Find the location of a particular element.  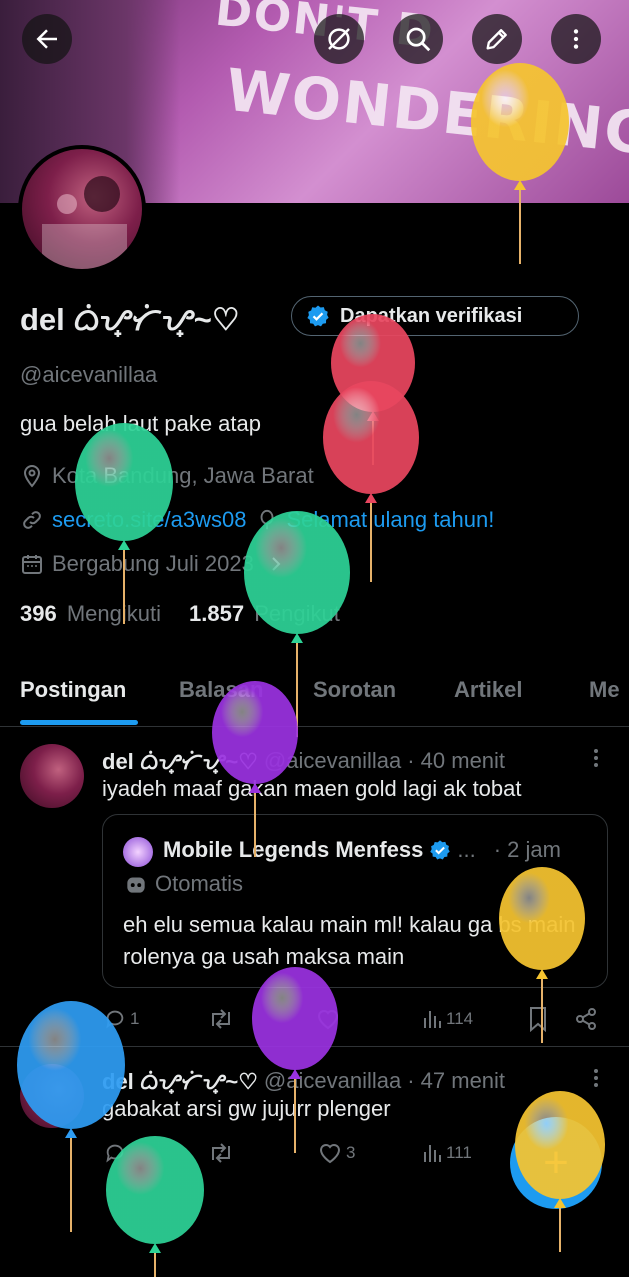

following-label: Mengikuti is located at coordinates (113, 613).